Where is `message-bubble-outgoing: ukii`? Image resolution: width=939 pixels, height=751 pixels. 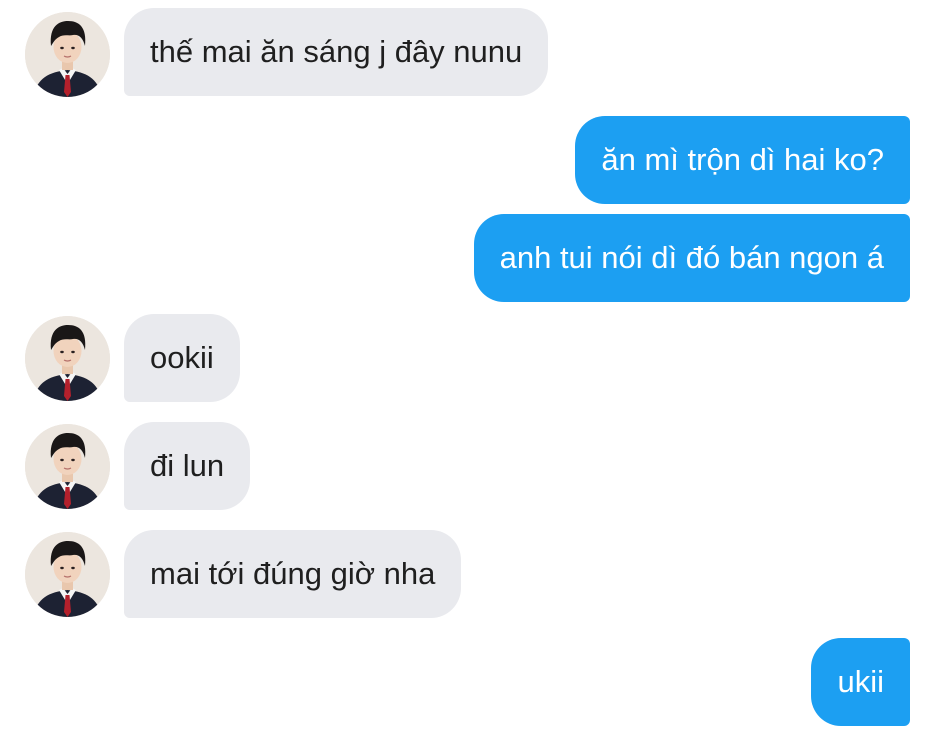
message-bubble-outgoing: ukii is located at coordinates (860, 682).